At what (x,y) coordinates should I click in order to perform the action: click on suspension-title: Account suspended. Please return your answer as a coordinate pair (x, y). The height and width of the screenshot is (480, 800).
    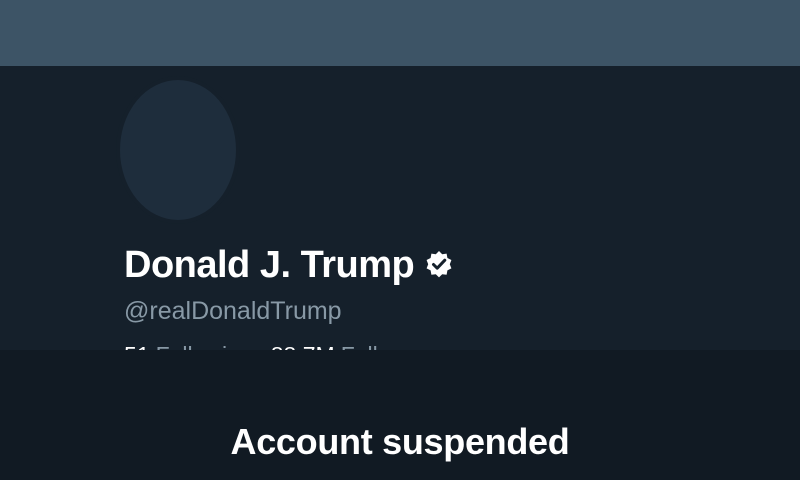
    Looking at the image, I should click on (400, 441).